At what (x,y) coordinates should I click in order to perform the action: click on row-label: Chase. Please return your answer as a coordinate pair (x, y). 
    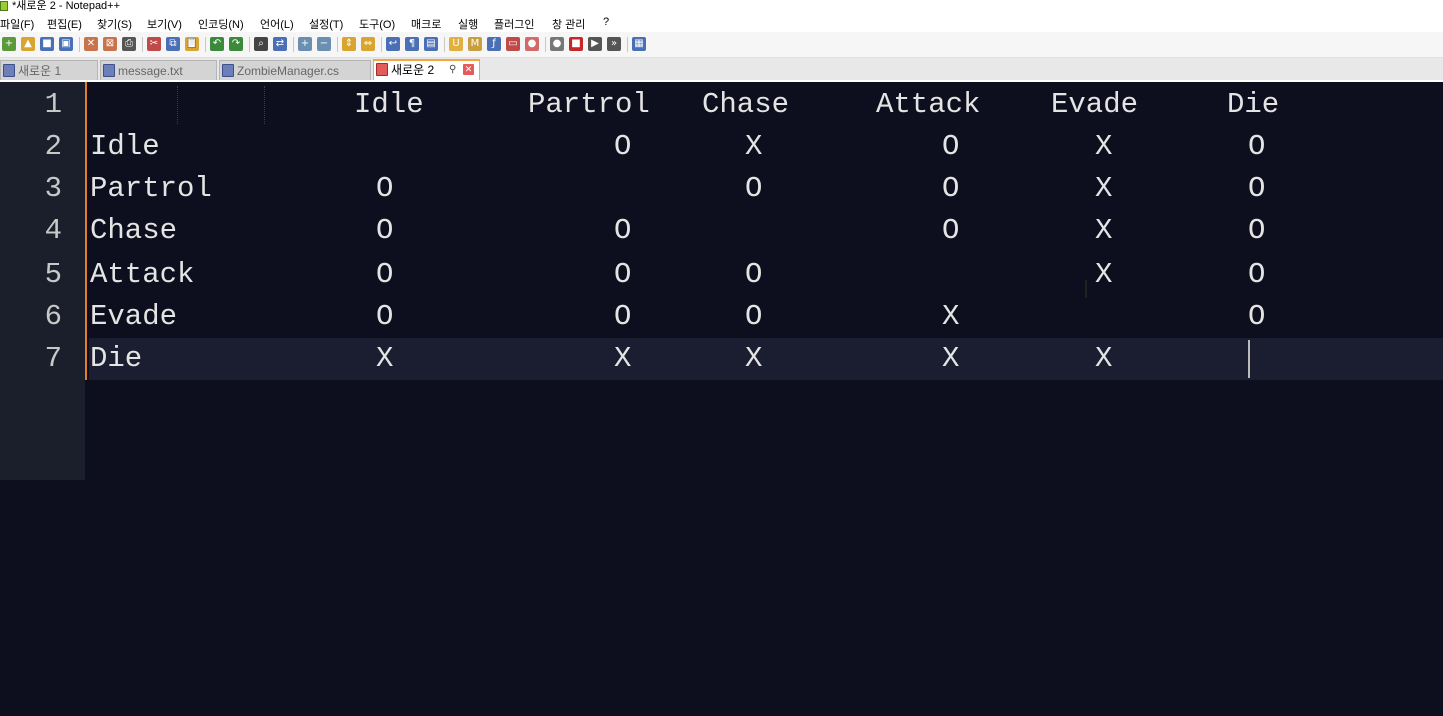
    Looking at the image, I should click on (134, 230).